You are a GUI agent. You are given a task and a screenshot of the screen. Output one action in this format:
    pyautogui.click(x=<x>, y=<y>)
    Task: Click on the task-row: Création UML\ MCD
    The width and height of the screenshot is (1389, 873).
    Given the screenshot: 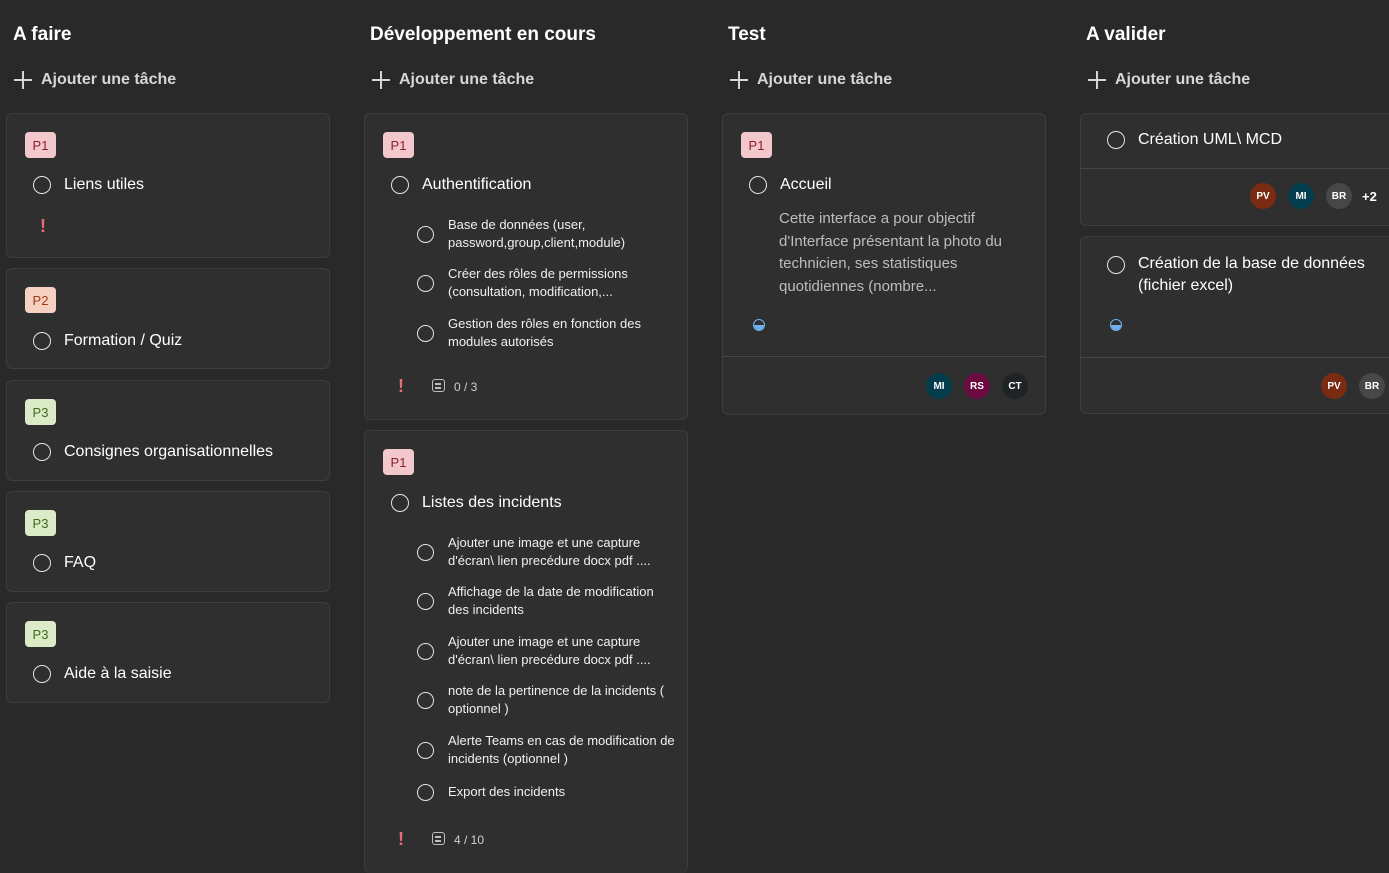 What is the action you would take?
    pyautogui.click(x=1194, y=140)
    